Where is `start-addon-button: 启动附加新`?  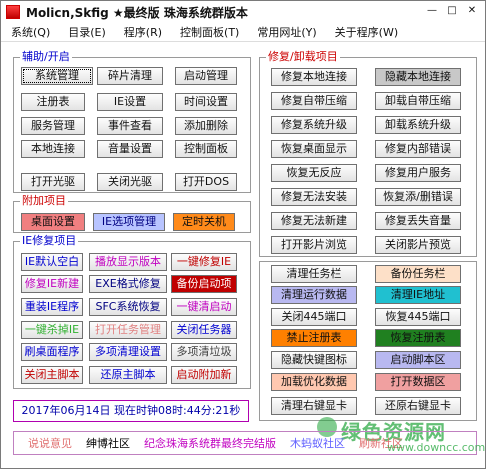 start-addon-button: 启动附加新 is located at coordinates (204, 375).